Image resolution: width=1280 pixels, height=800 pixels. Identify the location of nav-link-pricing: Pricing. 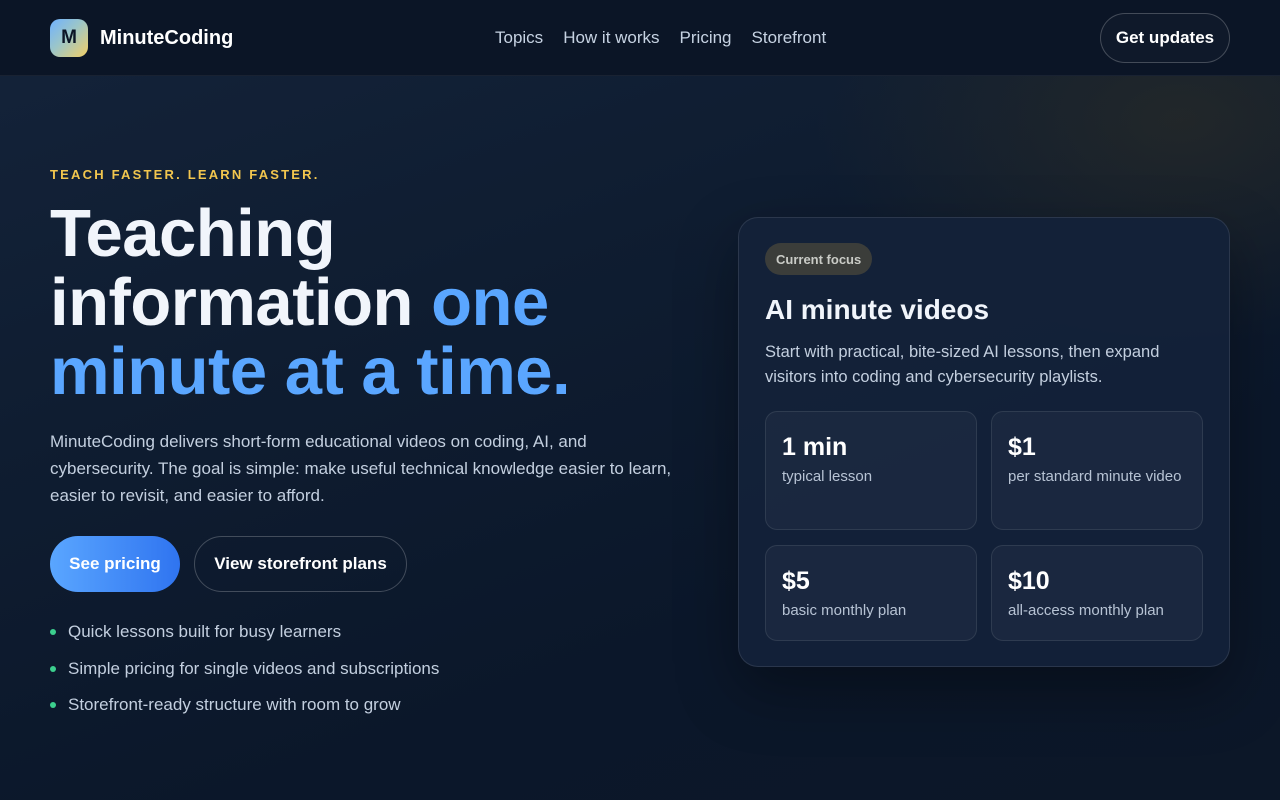
(706, 38).